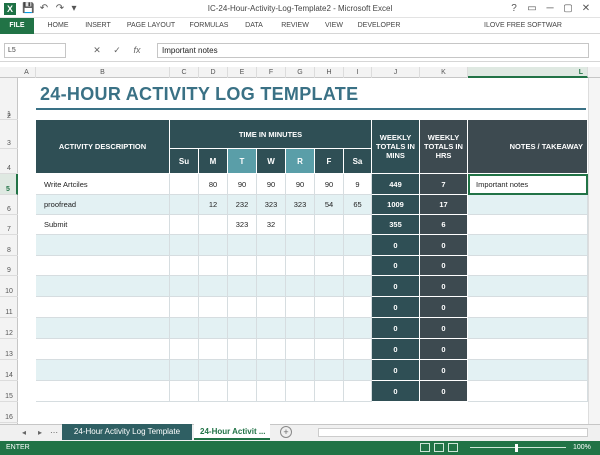  Describe the element at coordinates (444, 147) in the screenshot. I see `weekly-totals-hrs-header: WEEKLY TOTALS IN HRS` at that location.